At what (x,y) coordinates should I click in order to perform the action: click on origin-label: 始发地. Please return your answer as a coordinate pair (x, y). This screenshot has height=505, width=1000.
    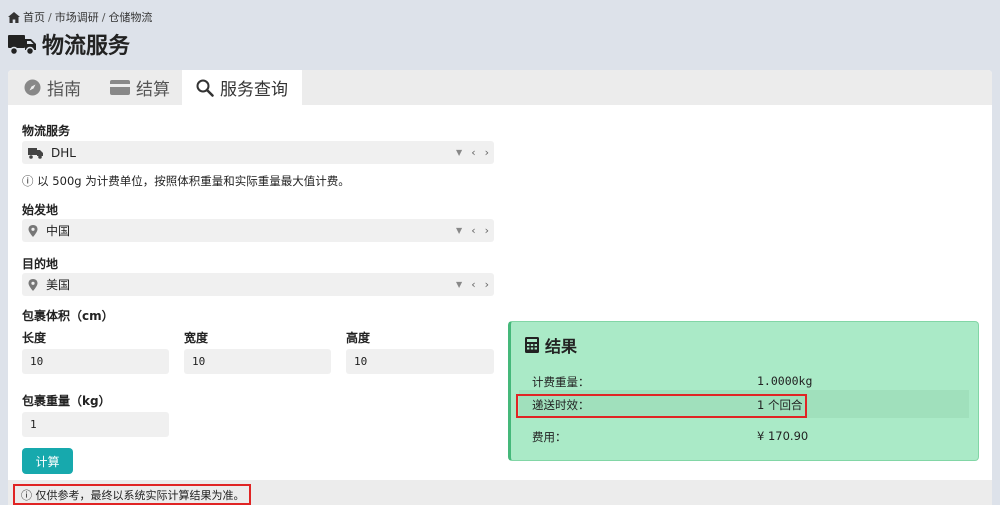
    Looking at the image, I should click on (40, 210).